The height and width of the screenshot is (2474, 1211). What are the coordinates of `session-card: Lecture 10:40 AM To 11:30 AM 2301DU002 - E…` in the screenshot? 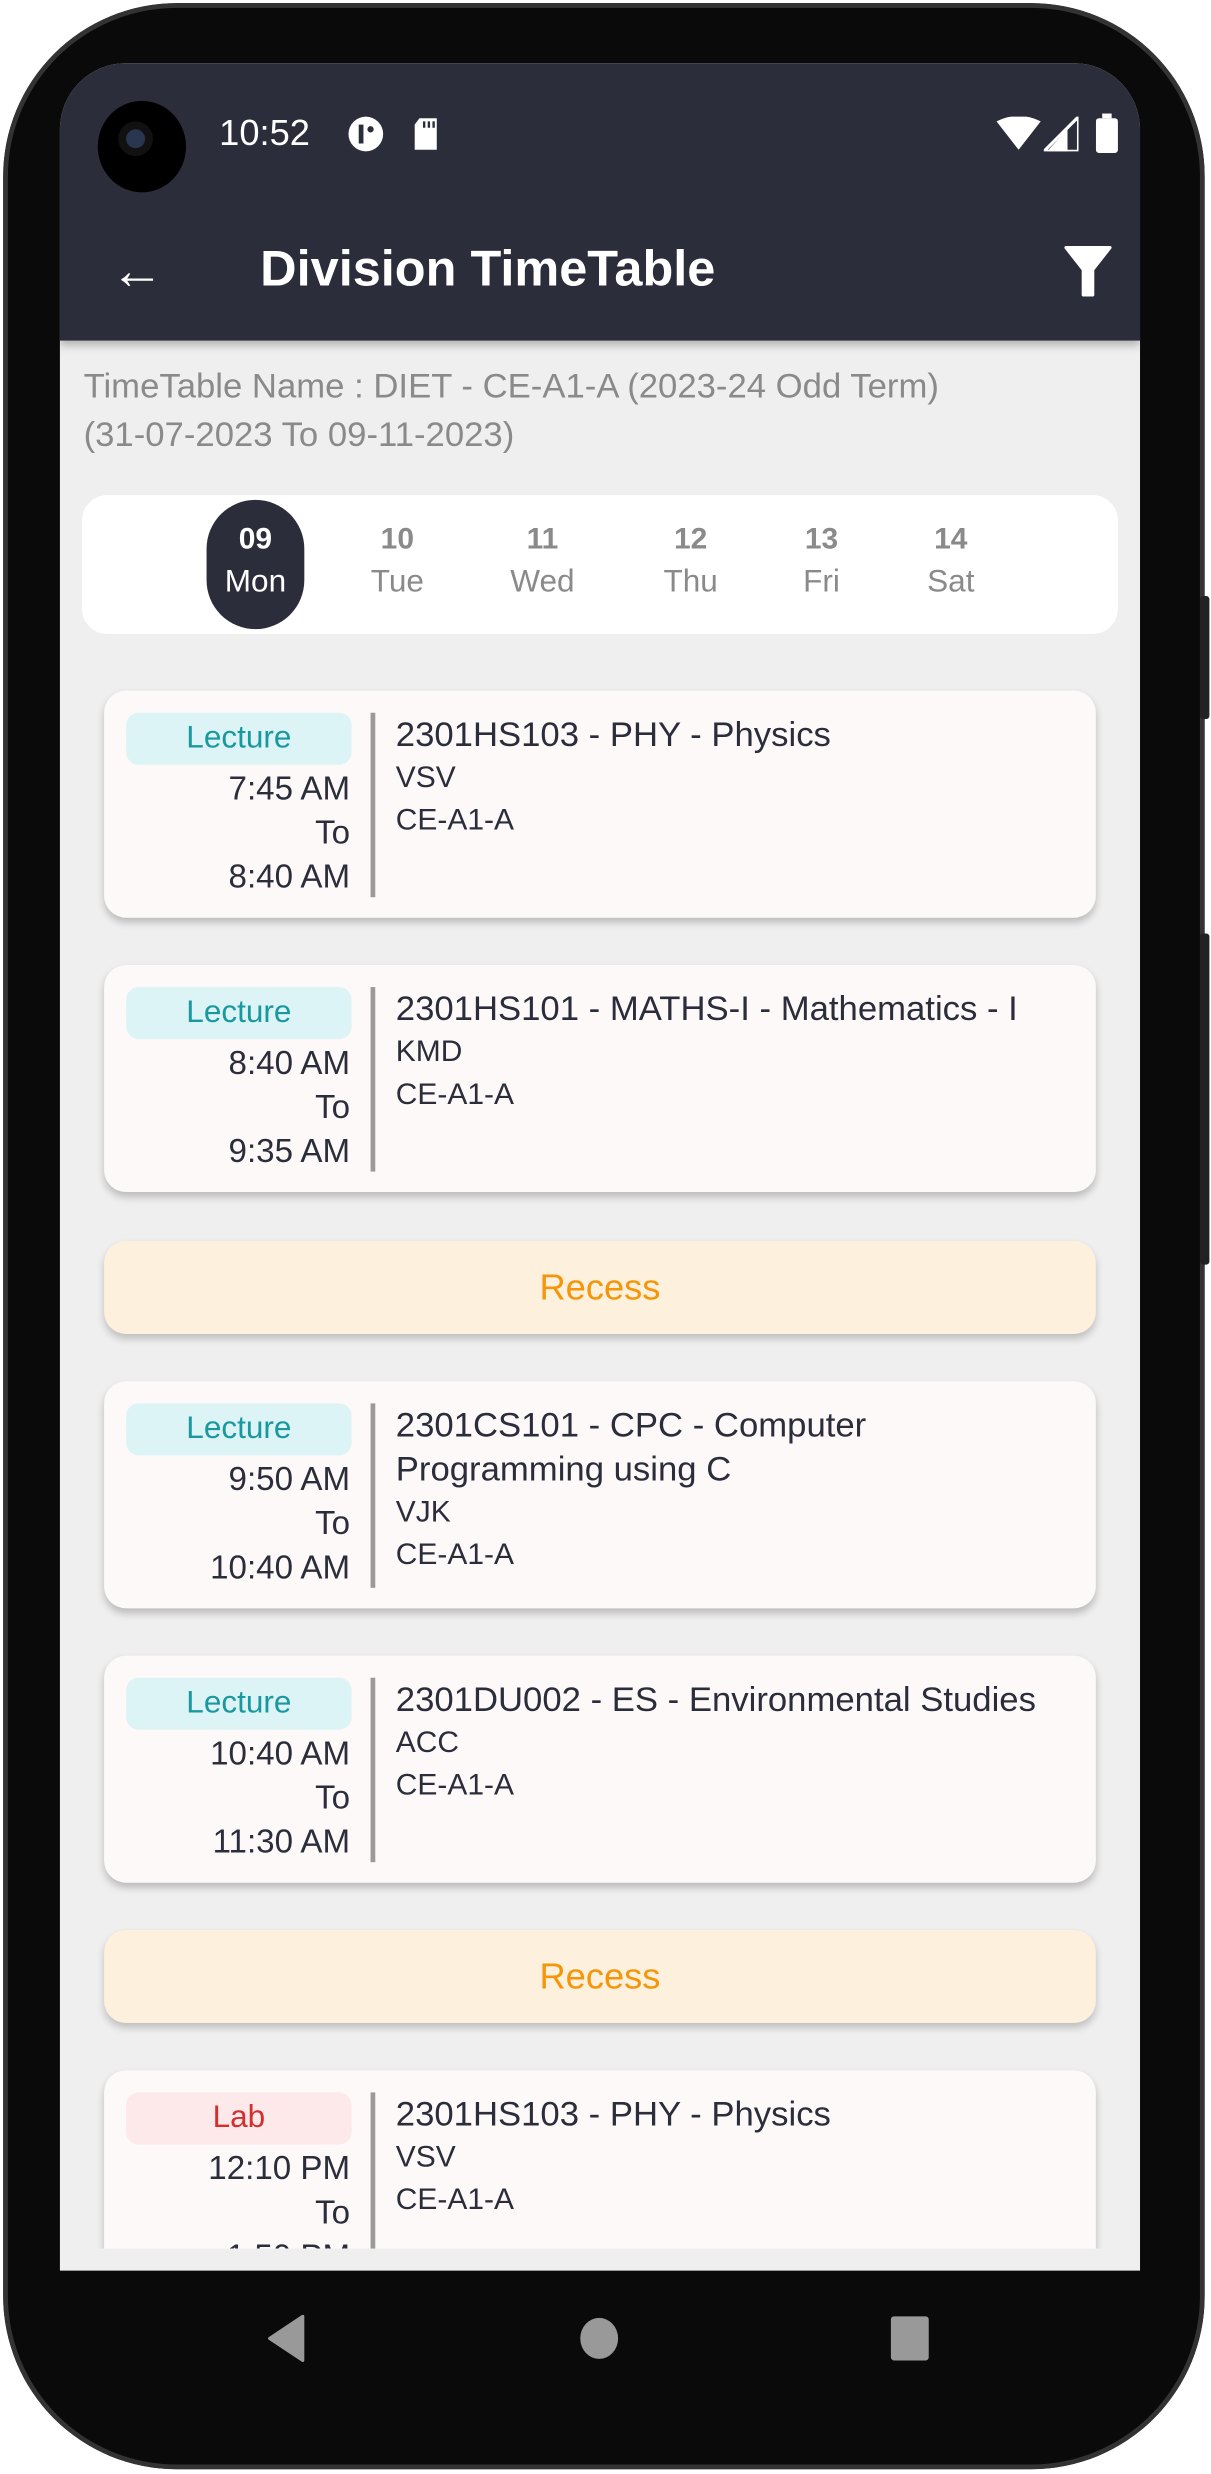 It's located at (600, 1769).